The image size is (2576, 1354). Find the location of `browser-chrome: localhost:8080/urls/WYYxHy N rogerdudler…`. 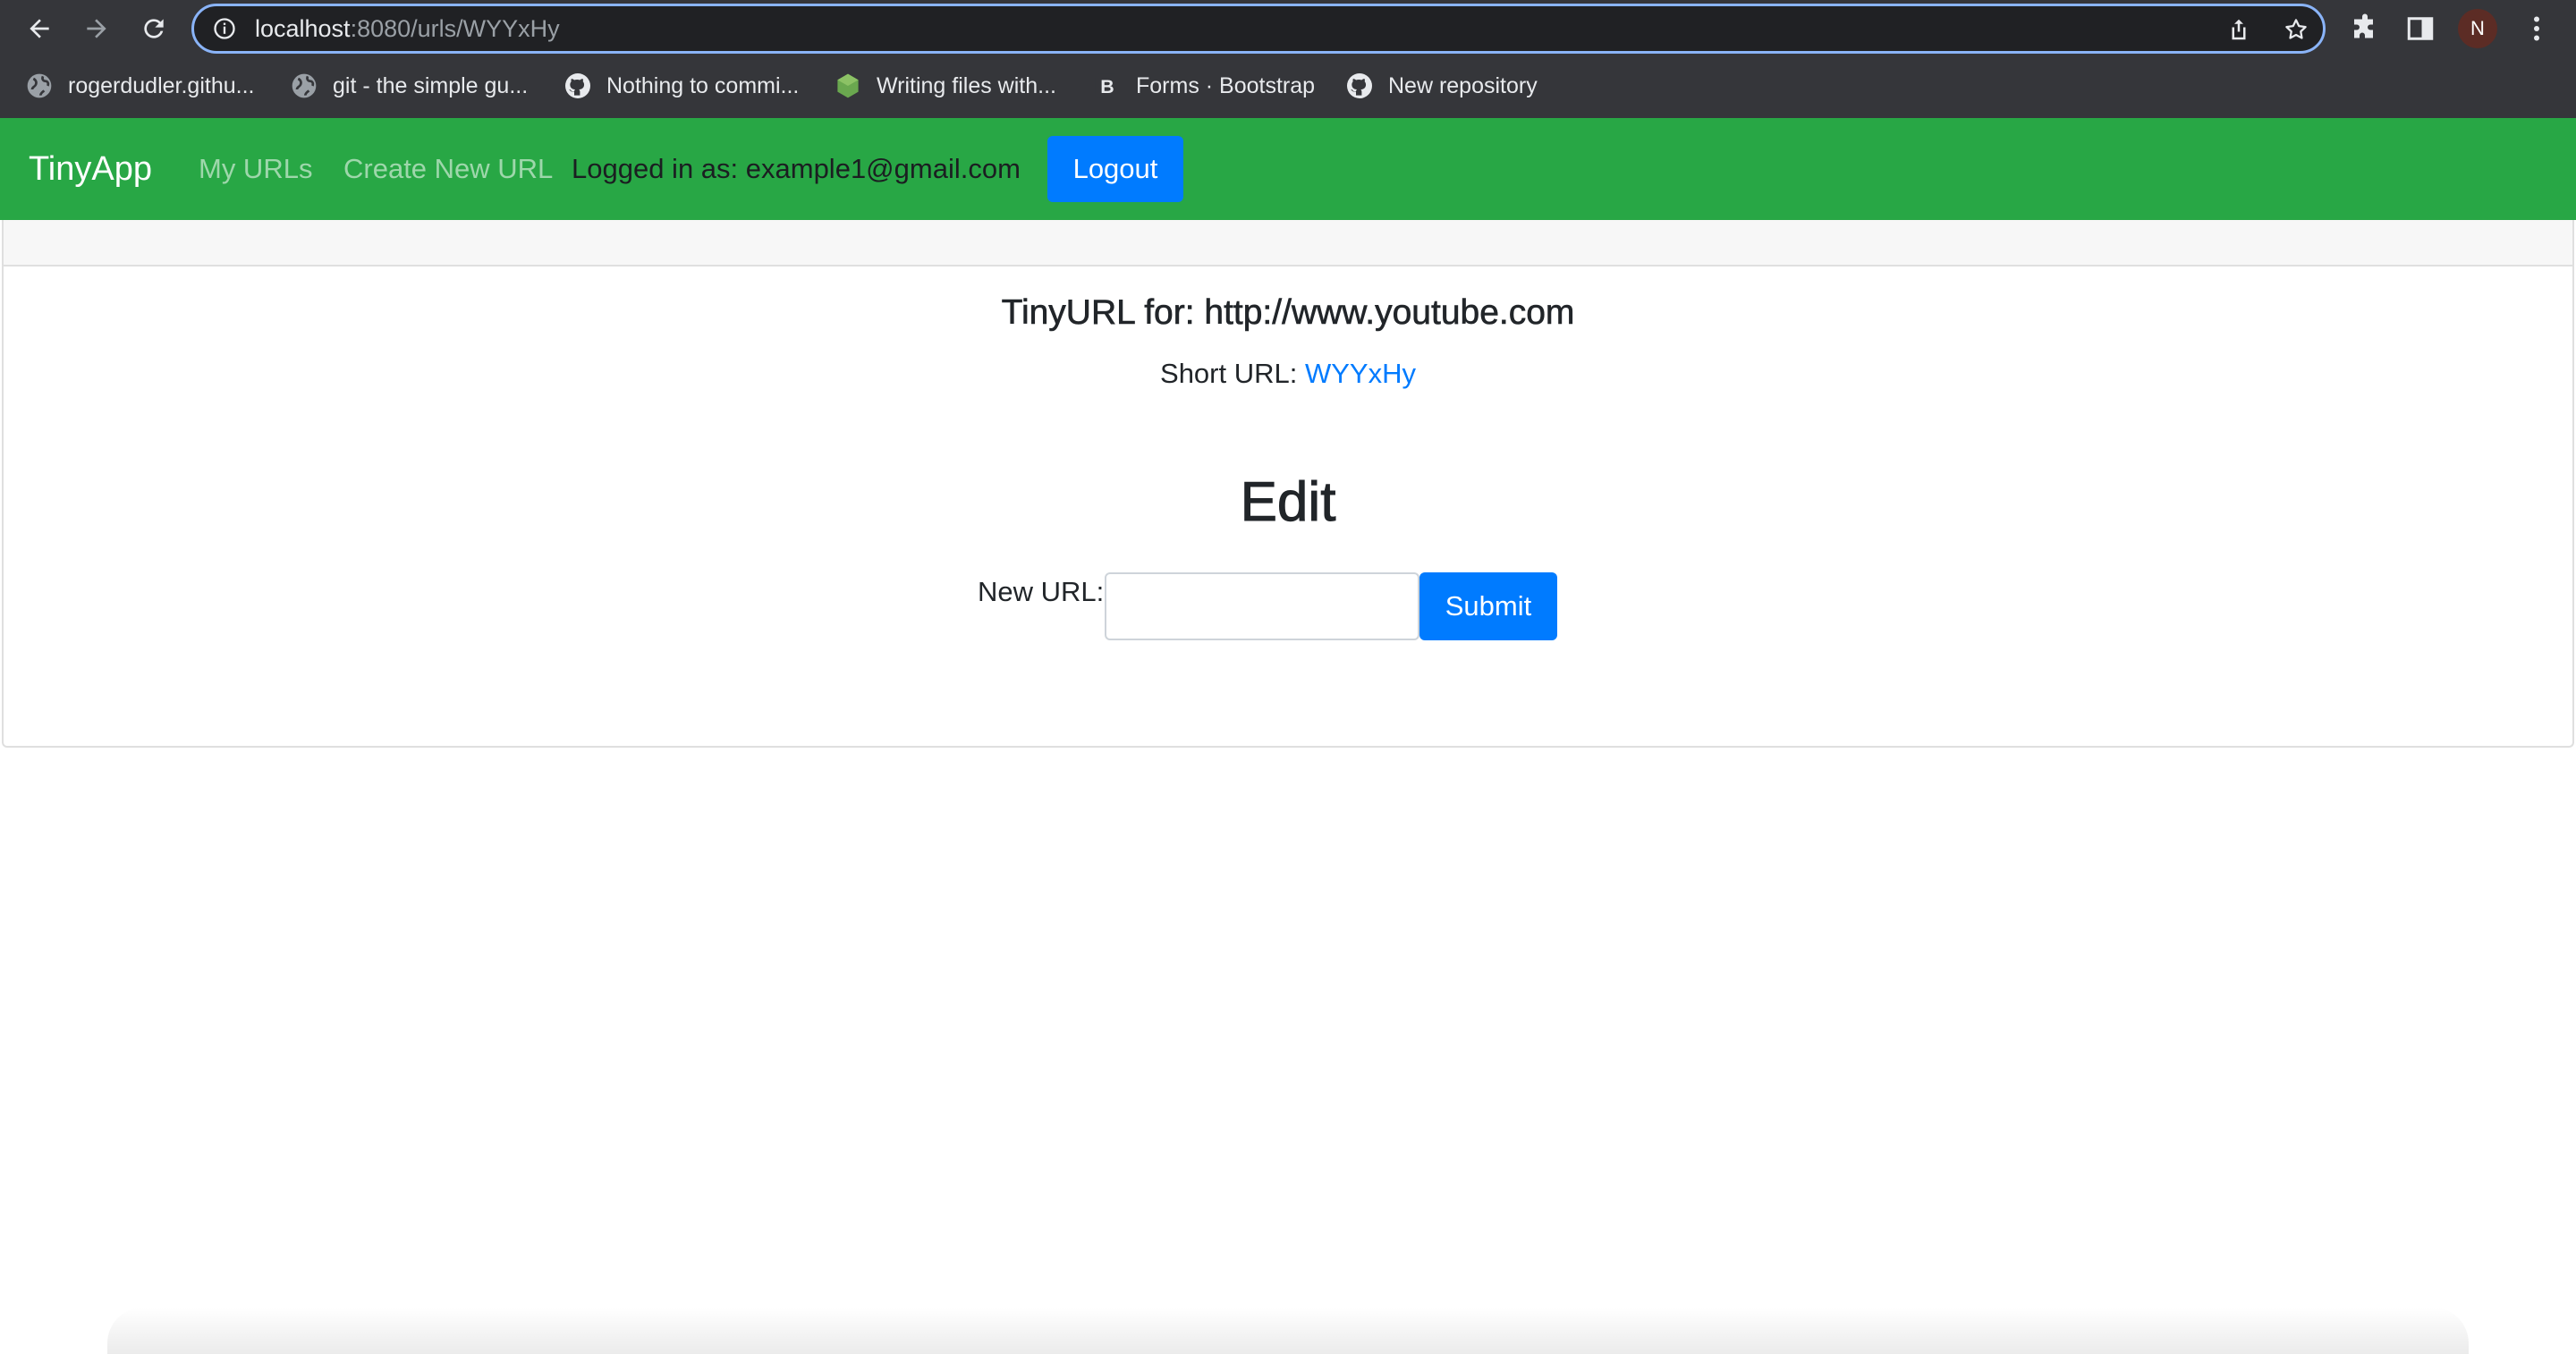

browser-chrome: localhost:8080/urls/WYYxHy N rogerdudler… is located at coordinates (1288, 59).